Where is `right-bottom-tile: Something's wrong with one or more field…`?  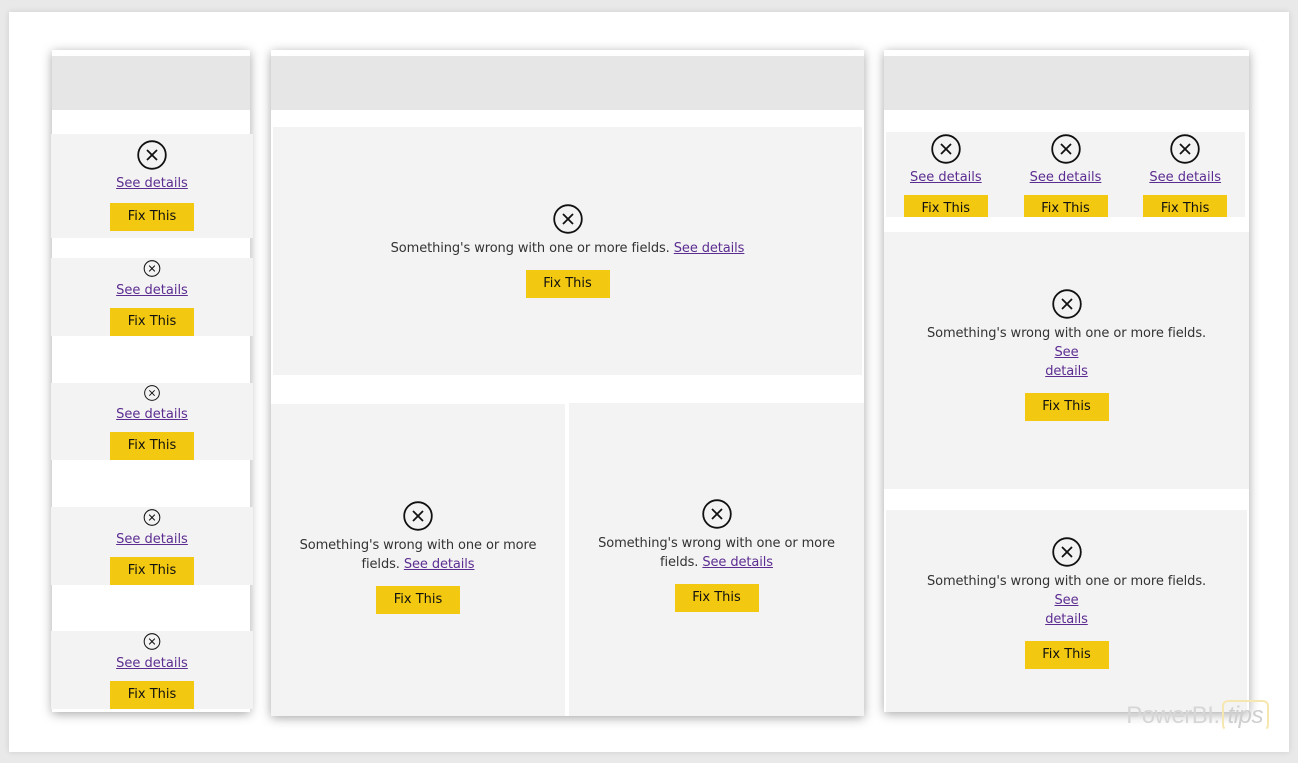 right-bottom-tile: Something's wrong with one or more field… is located at coordinates (1066, 611).